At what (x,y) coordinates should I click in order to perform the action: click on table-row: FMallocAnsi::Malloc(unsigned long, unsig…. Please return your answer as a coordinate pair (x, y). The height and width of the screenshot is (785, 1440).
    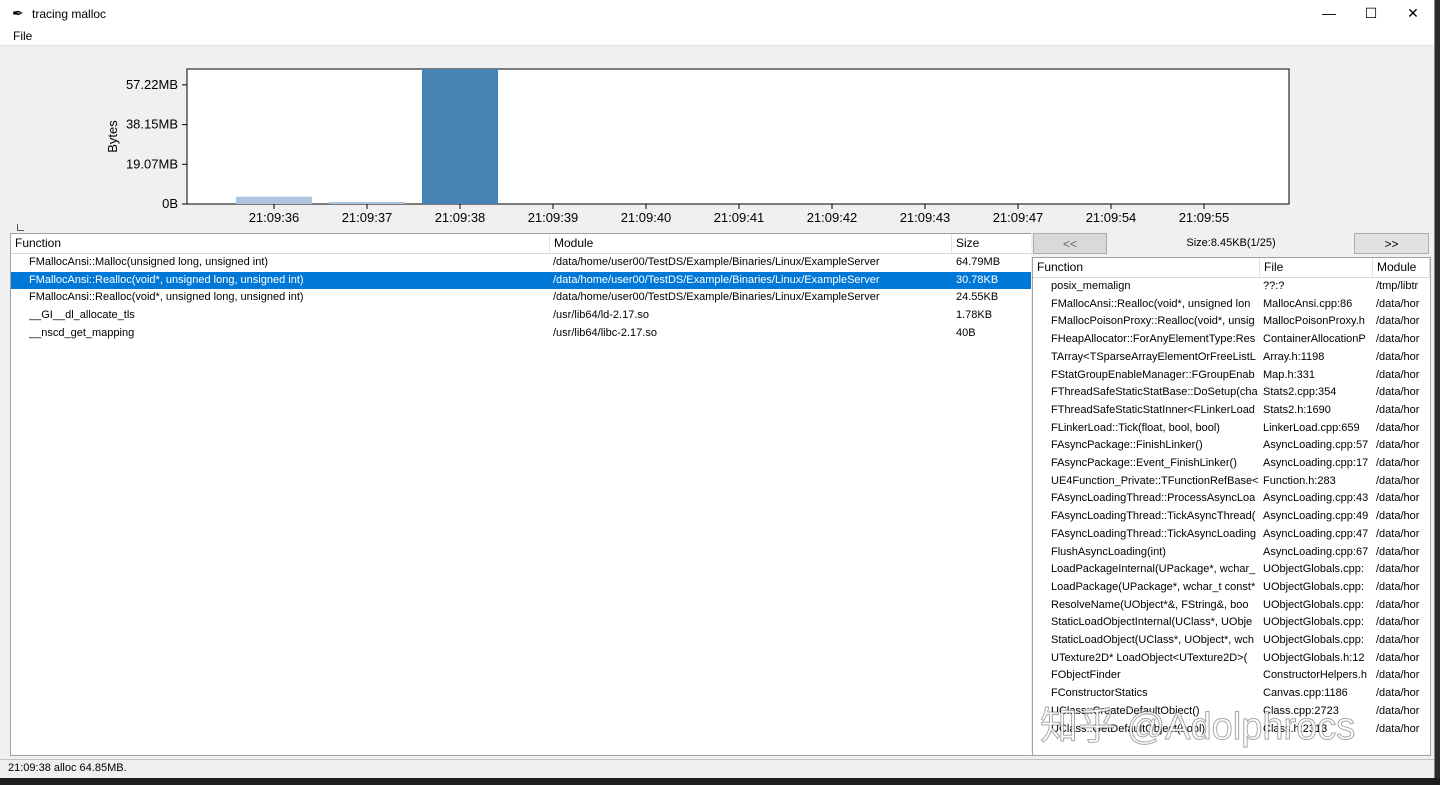
    Looking at the image, I should click on (521, 263).